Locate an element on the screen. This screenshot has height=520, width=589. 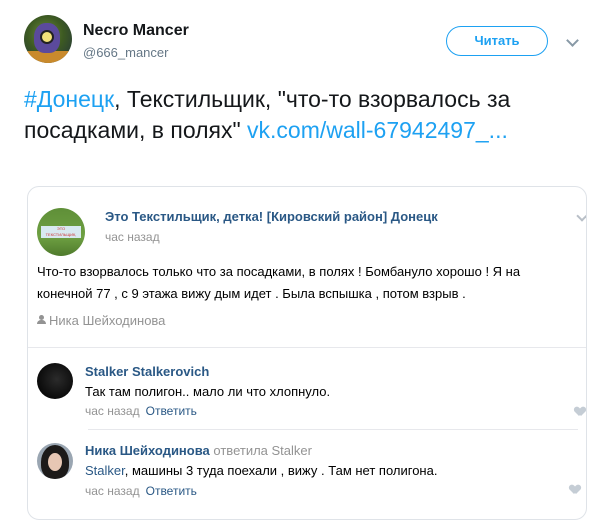
divider is located at coordinates (307, 347).